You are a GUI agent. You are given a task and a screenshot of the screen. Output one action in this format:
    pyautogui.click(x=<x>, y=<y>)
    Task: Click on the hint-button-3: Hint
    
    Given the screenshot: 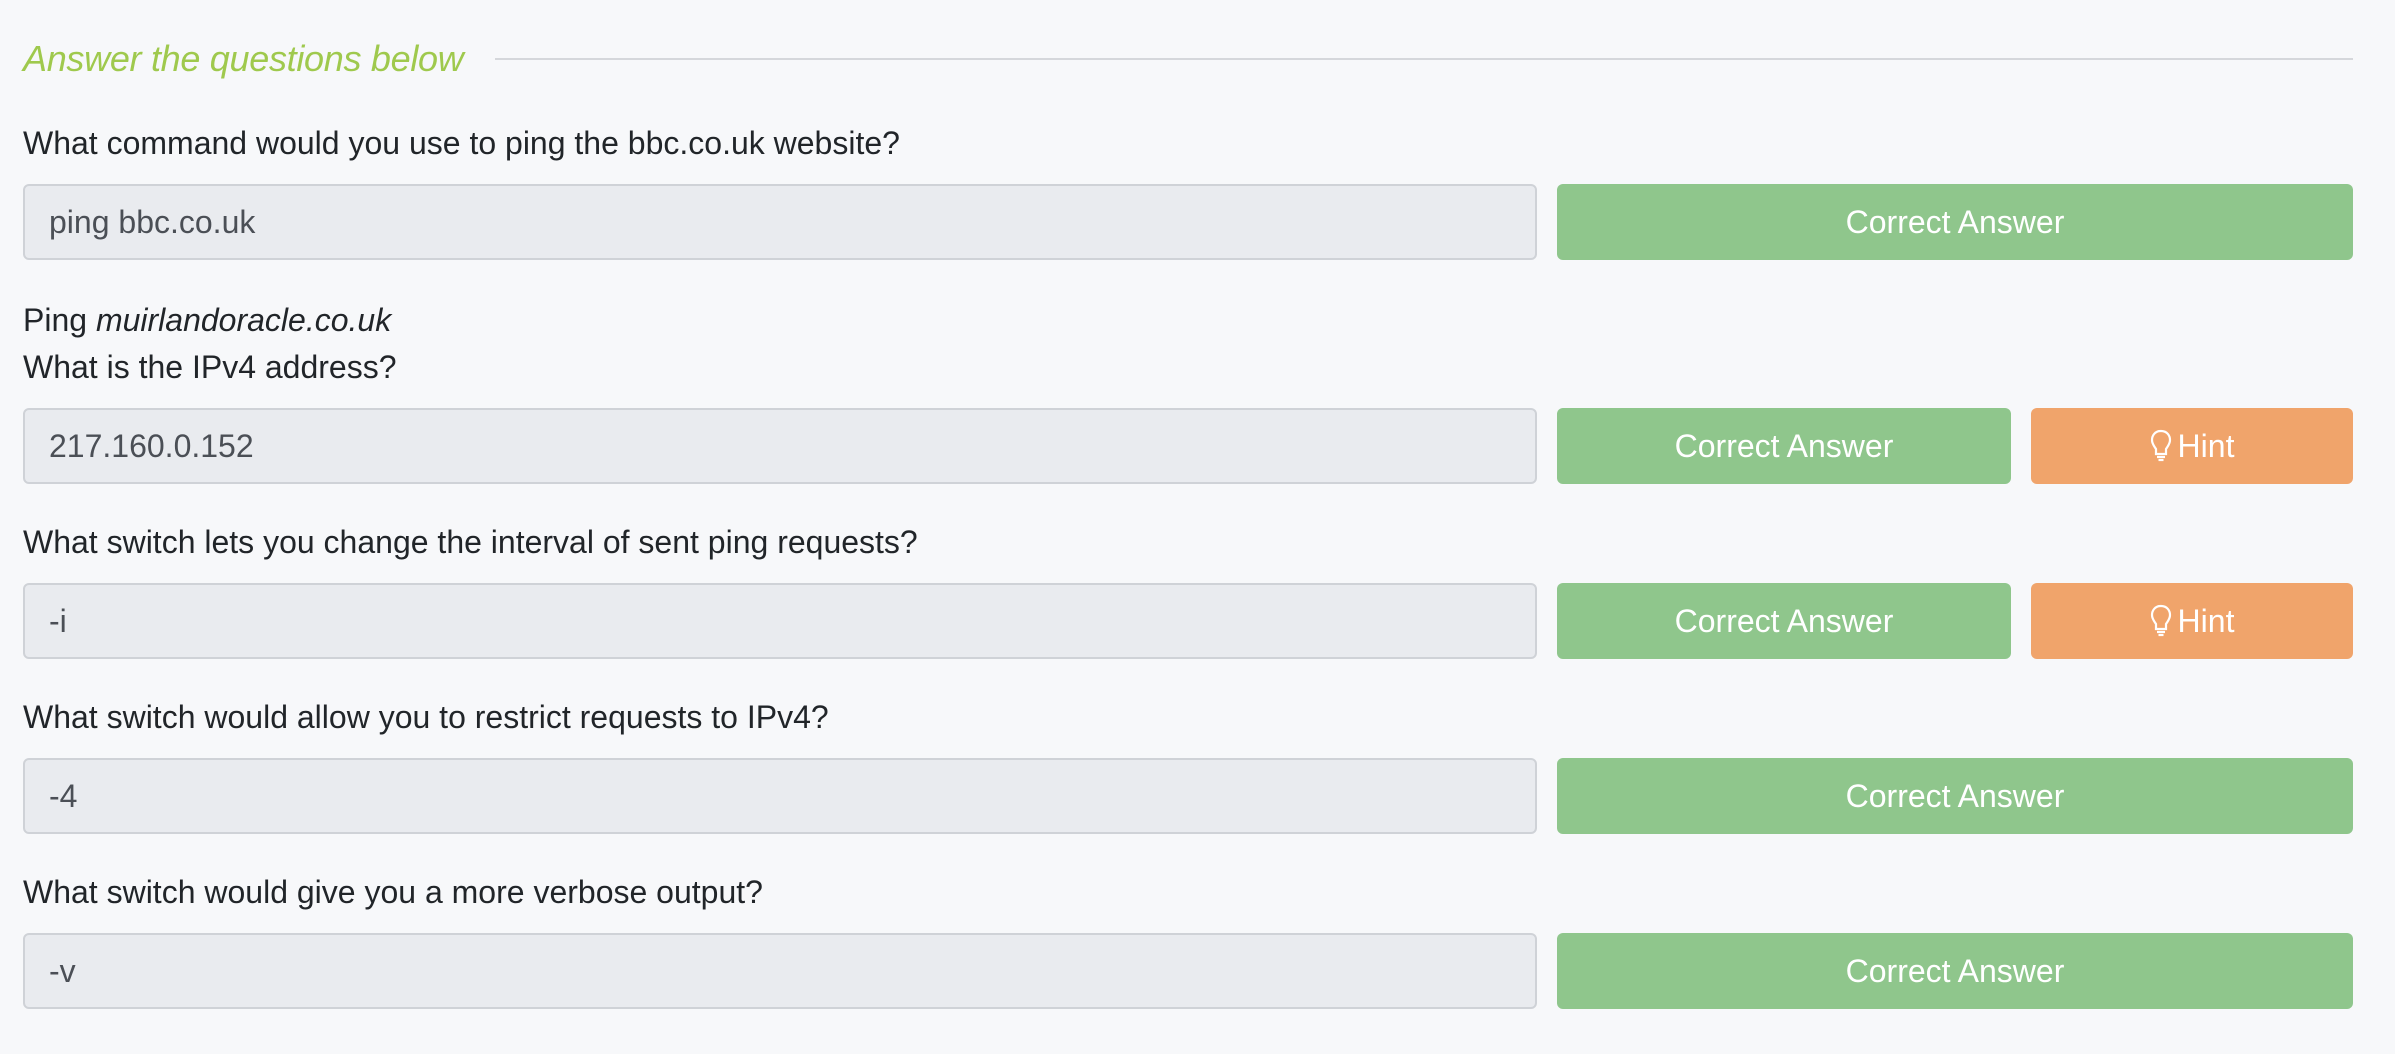 What is the action you would take?
    pyautogui.click(x=2192, y=621)
    